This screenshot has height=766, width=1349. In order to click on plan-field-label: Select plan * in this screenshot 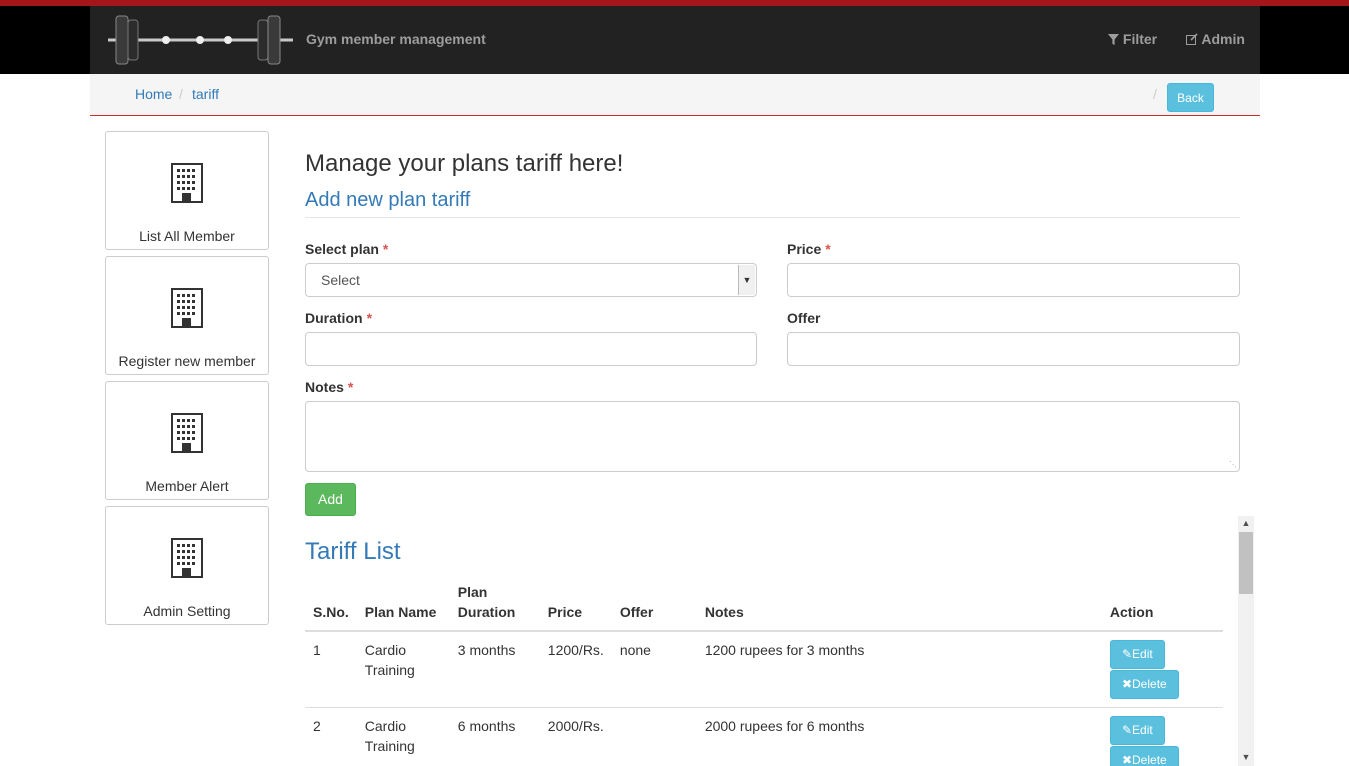, I will do `click(347, 249)`.